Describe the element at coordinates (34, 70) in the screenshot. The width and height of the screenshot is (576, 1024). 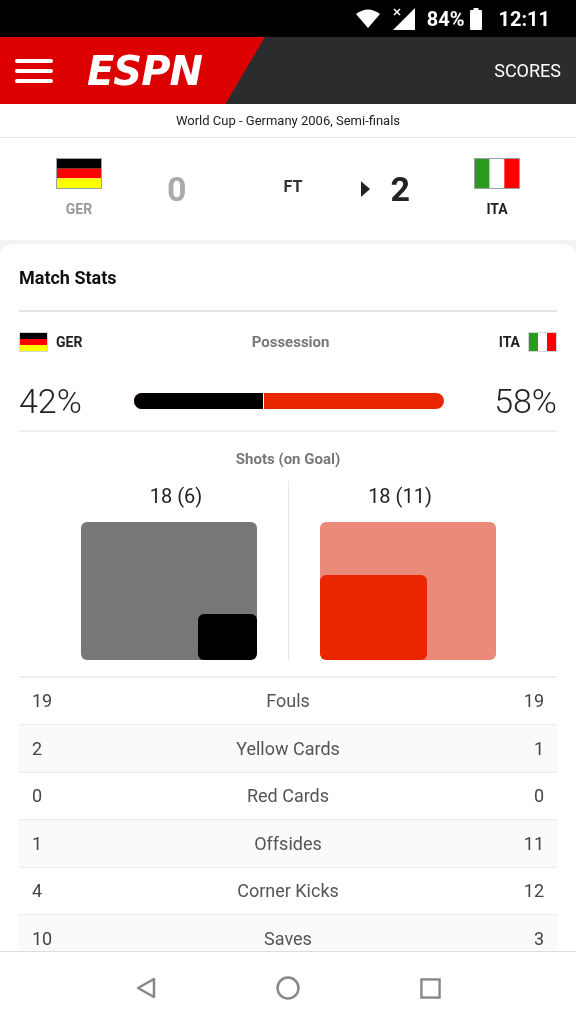
I see `menu-icon` at that location.